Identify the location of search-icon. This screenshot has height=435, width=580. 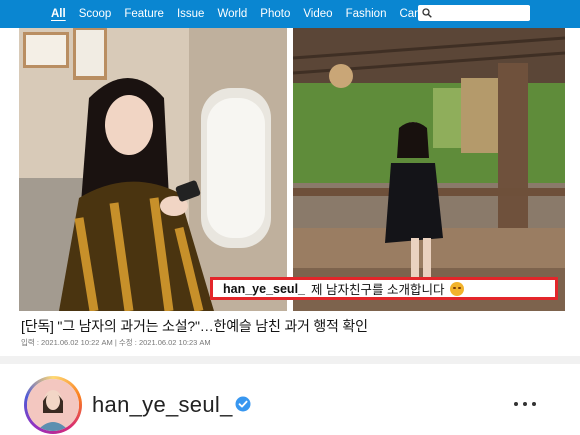
(427, 13).